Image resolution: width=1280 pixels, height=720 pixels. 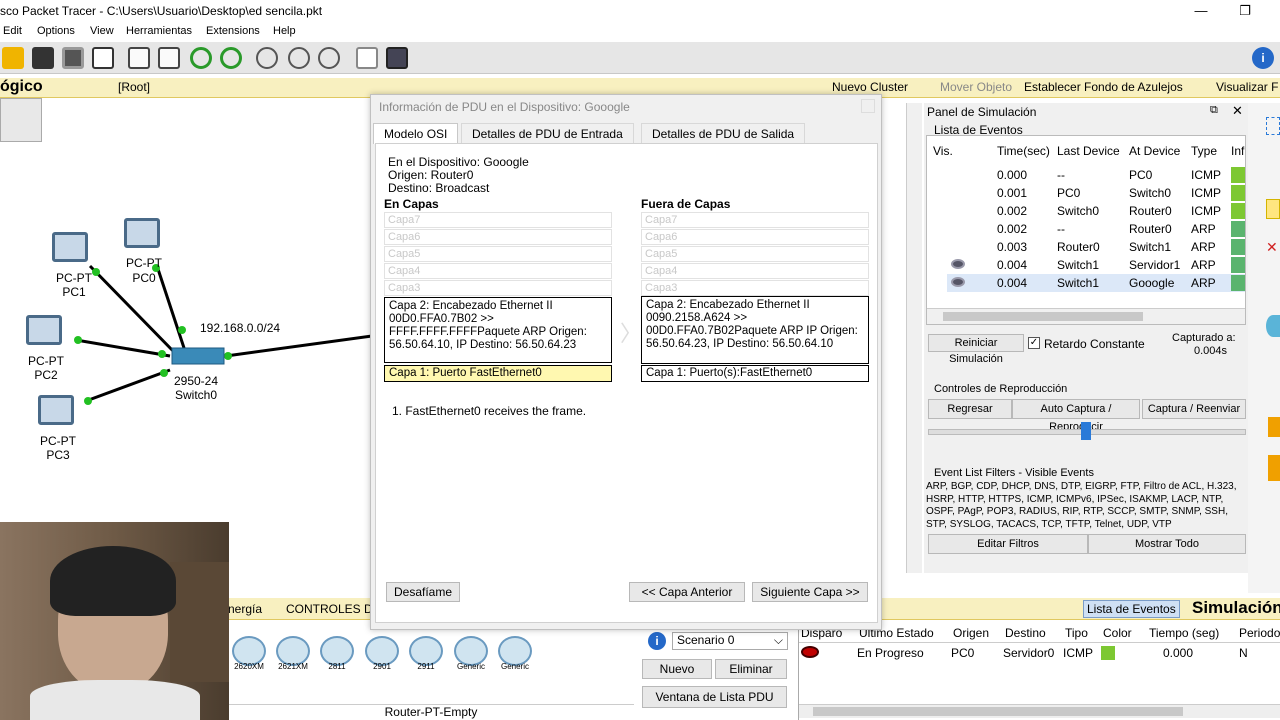 What do you see at coordinates (1108, 653) in the screenshot?
I see `pdu-color-swatch` at bounding box center [1108, 653].